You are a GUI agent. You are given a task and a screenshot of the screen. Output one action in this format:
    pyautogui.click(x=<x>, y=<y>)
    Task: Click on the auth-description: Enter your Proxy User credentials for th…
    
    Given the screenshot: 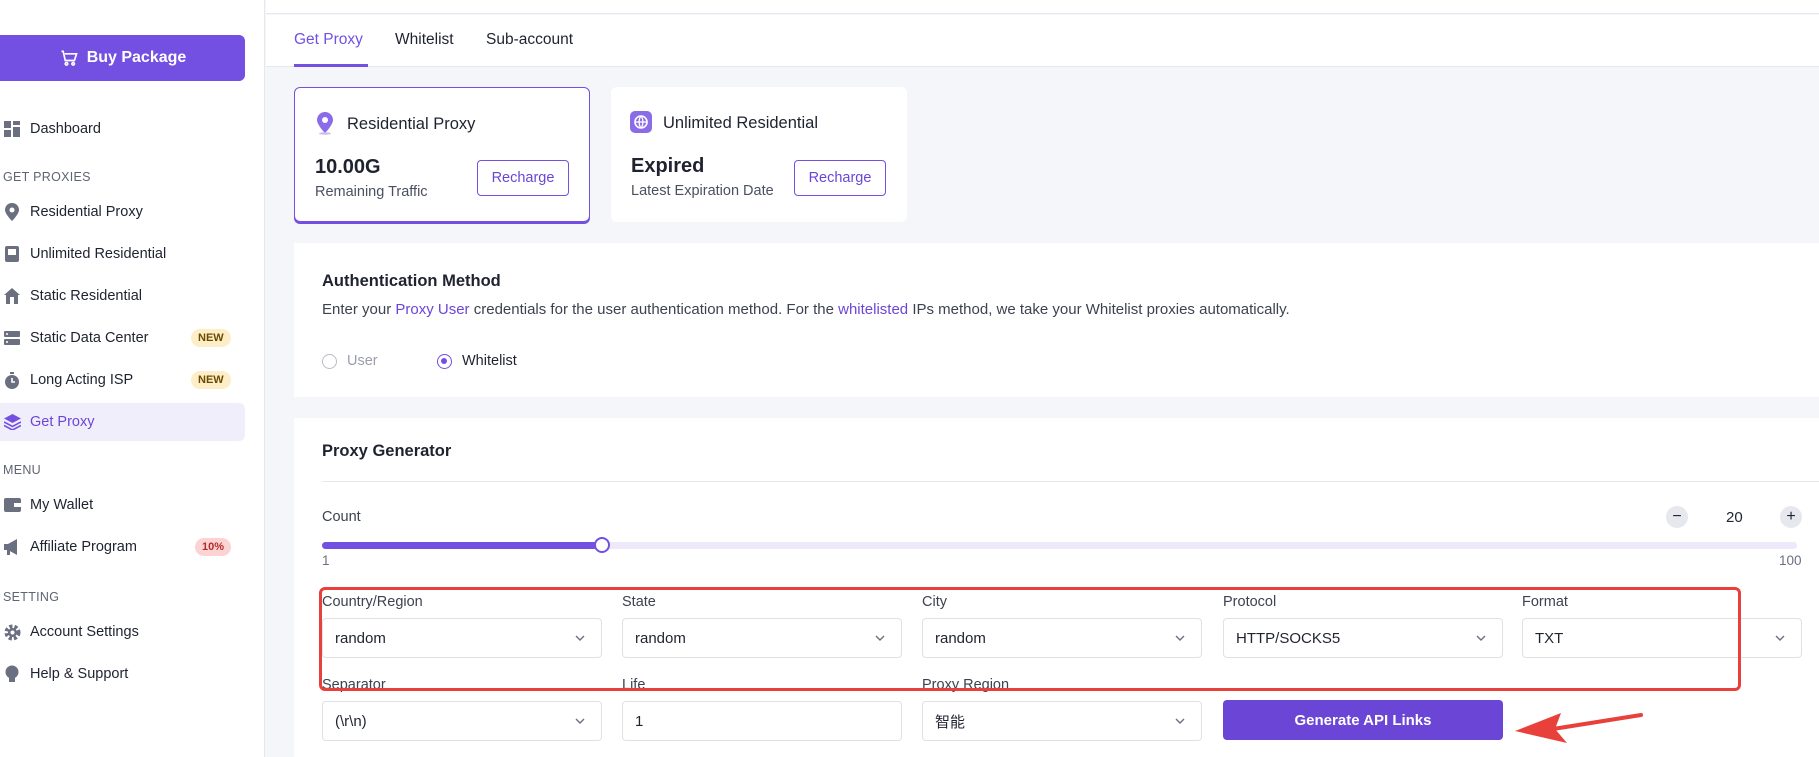 What is the action you would take?
    pyautogui.click(x=806, y=309)
    